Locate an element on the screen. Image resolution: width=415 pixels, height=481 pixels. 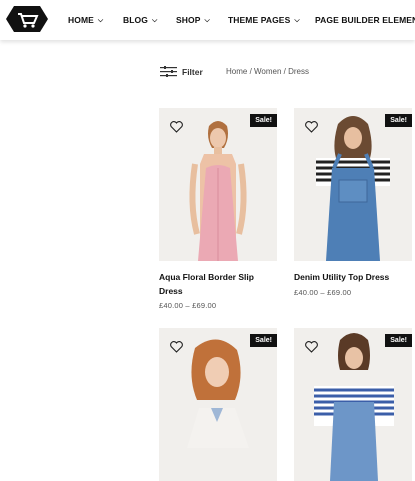
nav-item-page-builder-element: PAGE BUILDER ELEMENT is located at coordinates (365, 20).